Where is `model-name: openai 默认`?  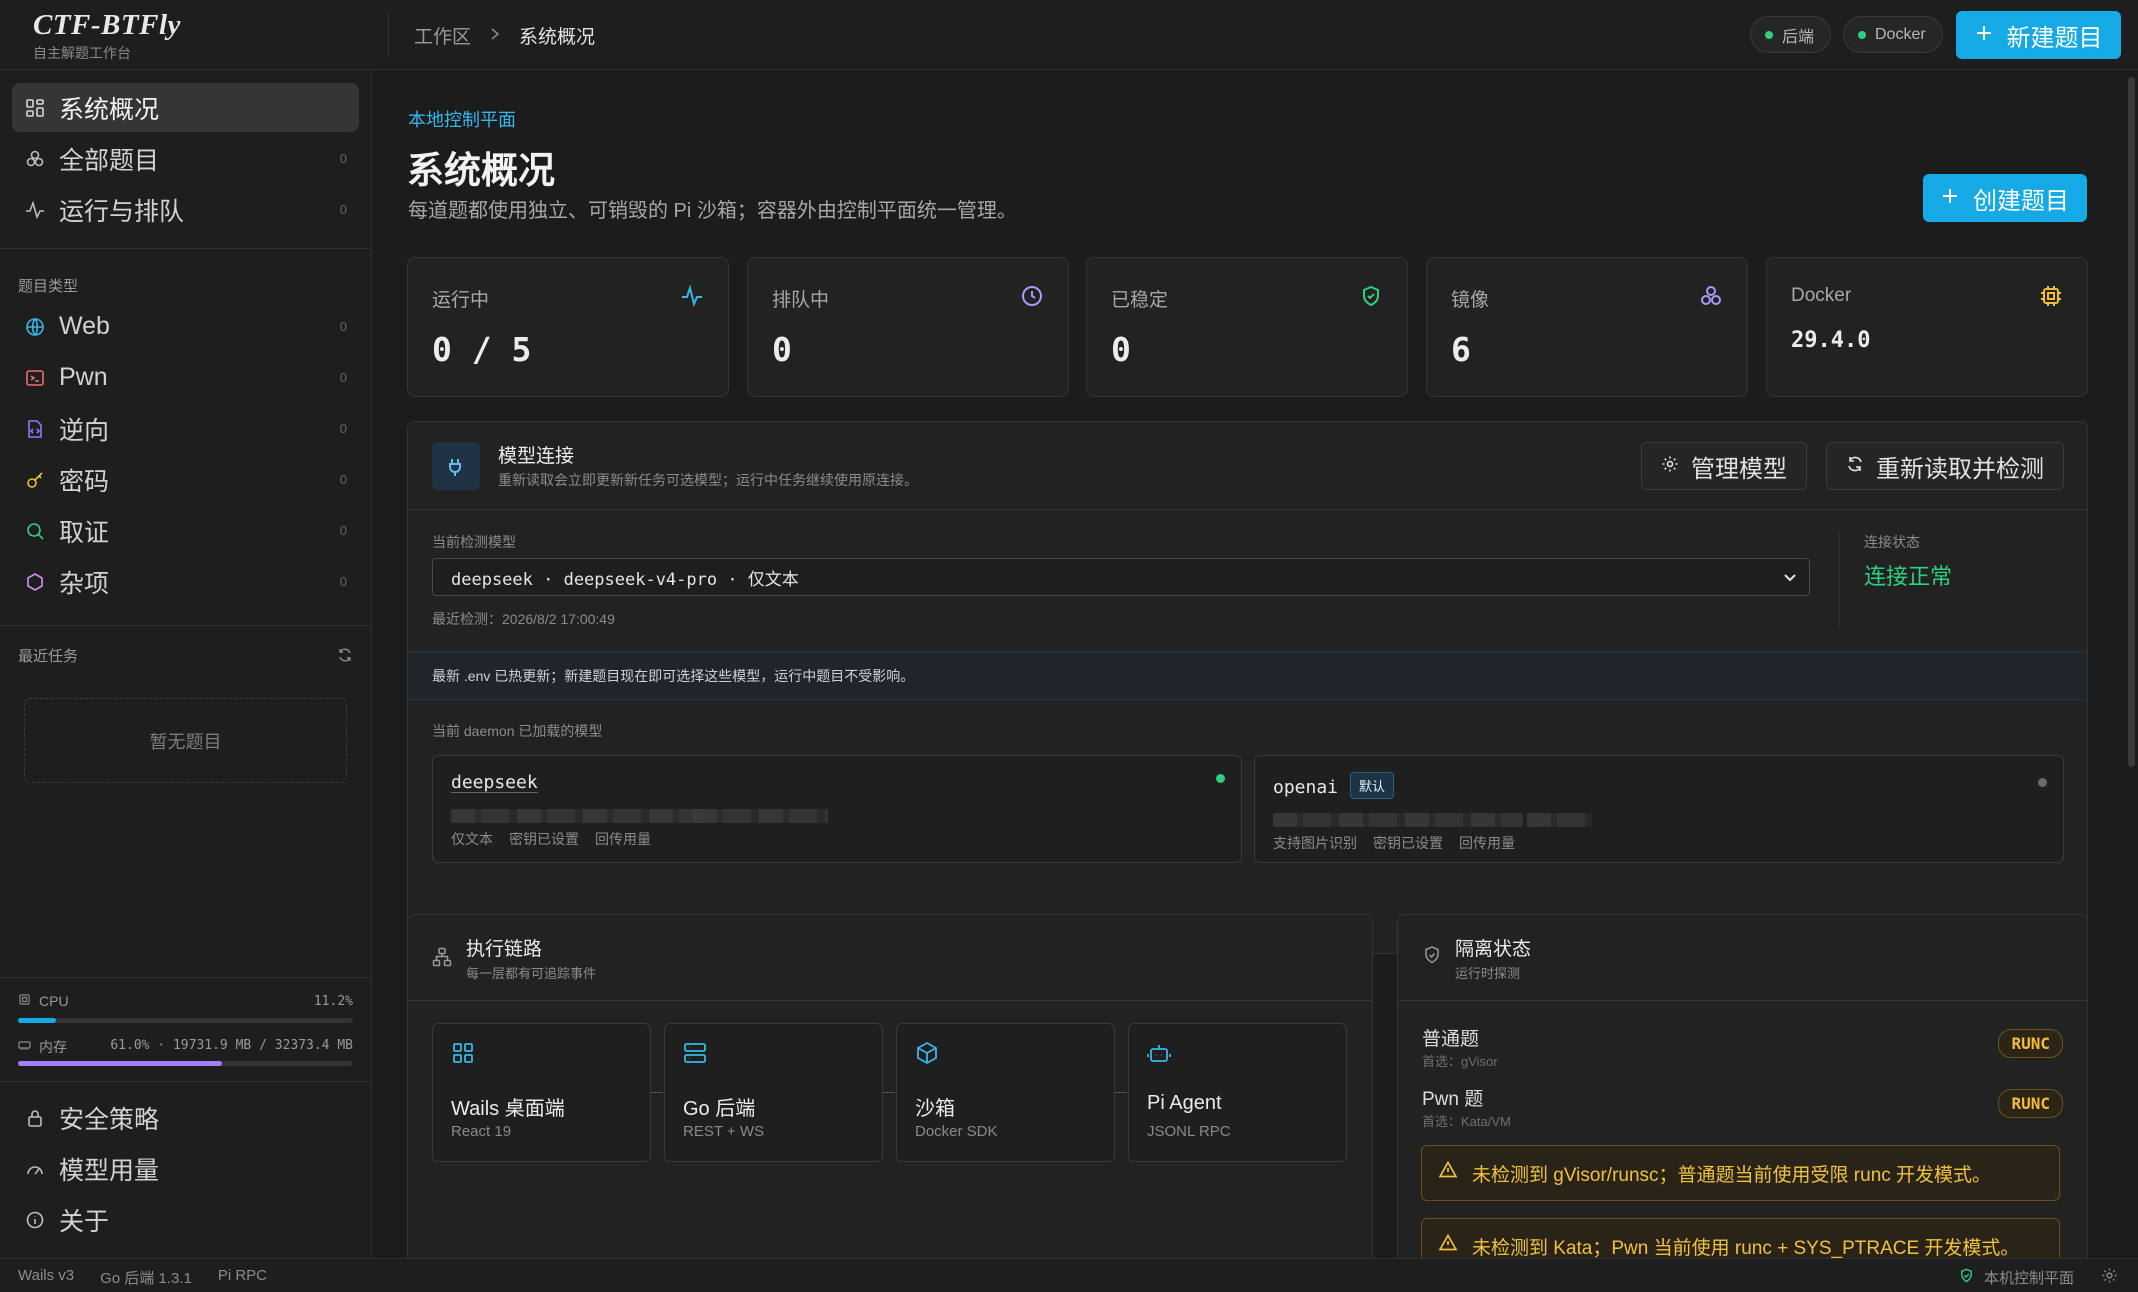
model-name: openai 默认 is located at coordinates (1334, 785).